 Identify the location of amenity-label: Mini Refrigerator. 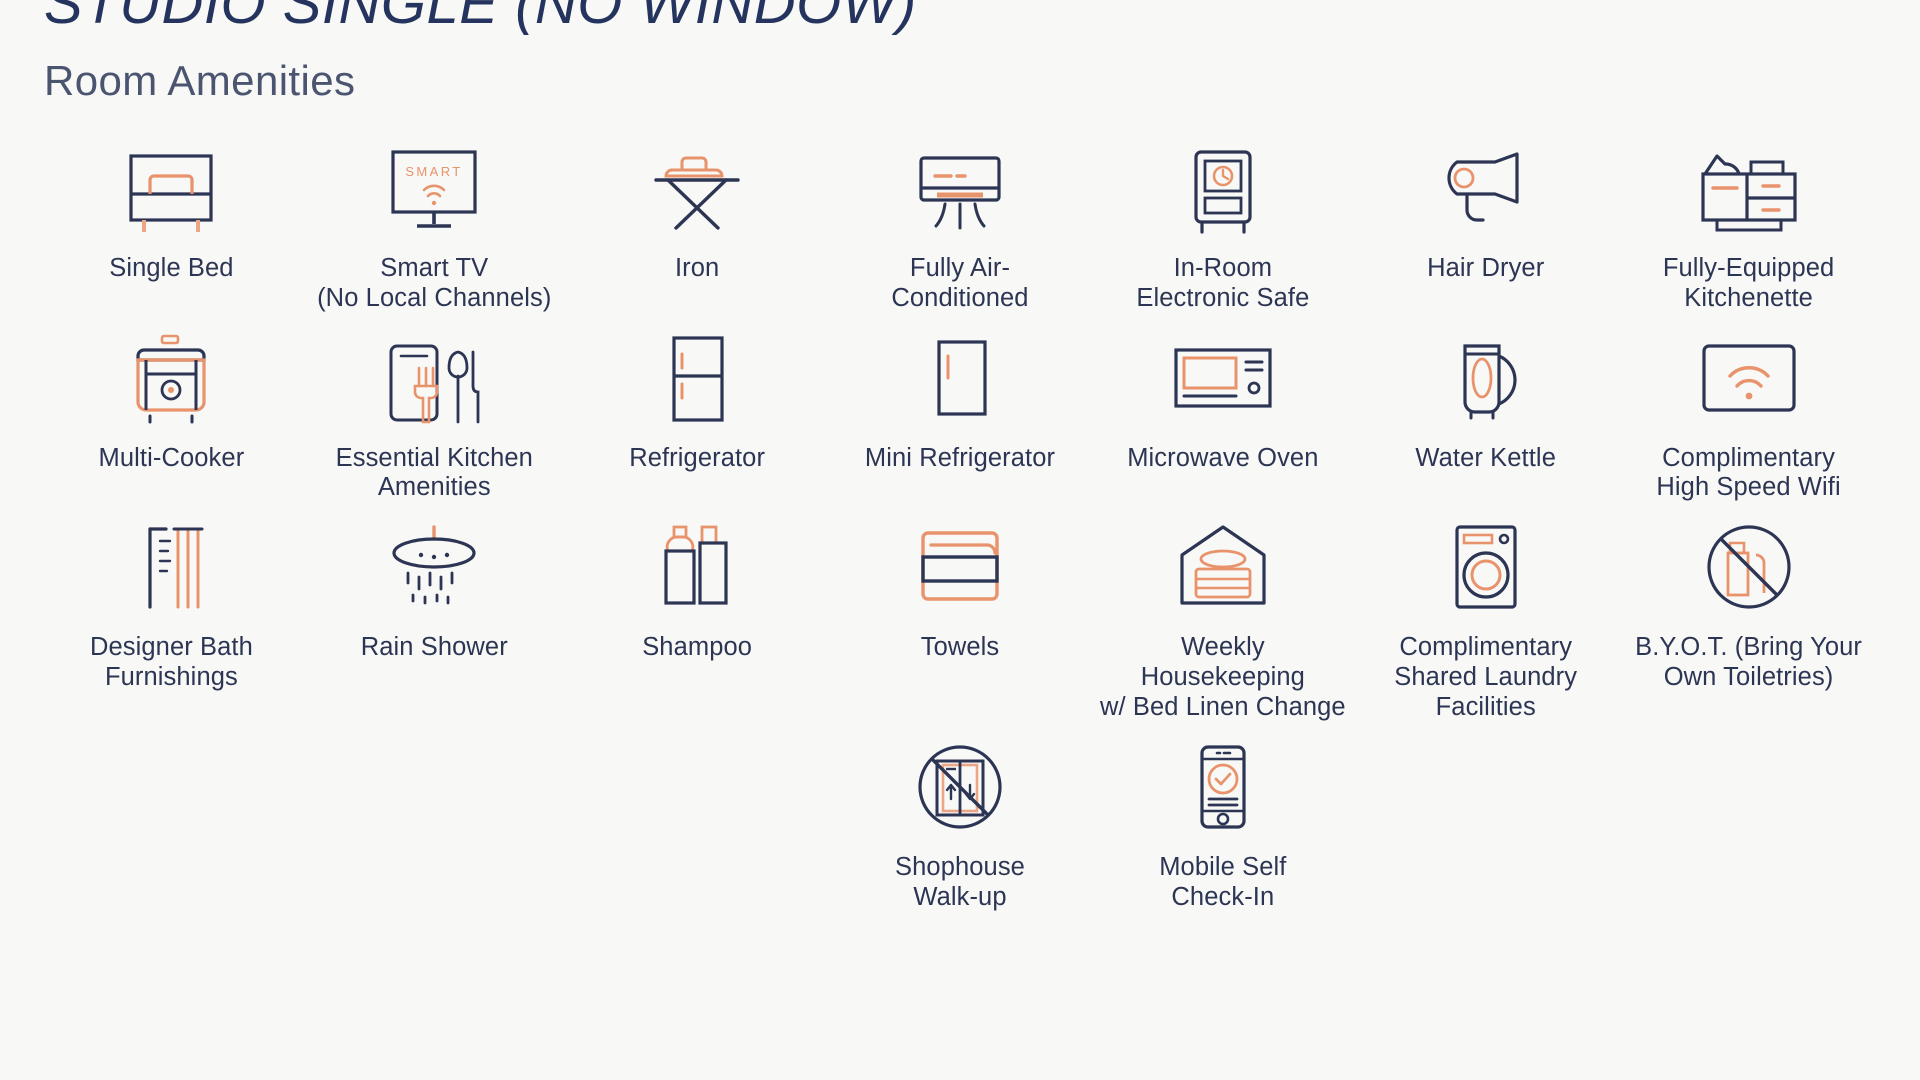
(960, 457).